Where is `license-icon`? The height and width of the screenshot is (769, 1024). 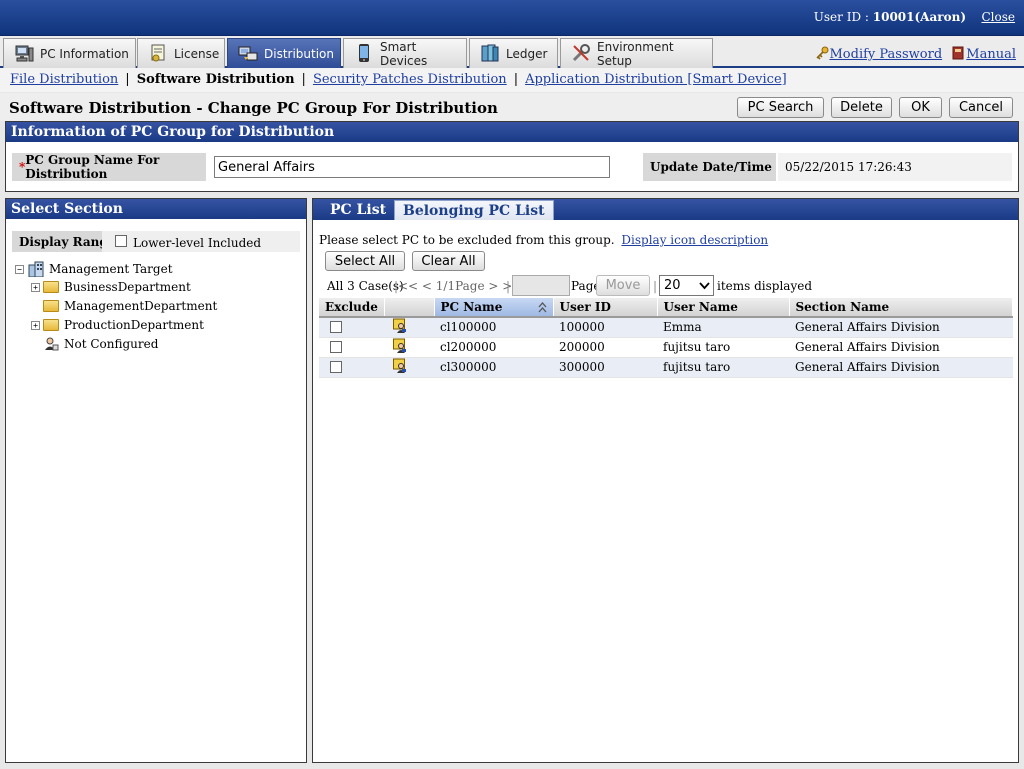 license-icon is located at coordinates (158, 53).